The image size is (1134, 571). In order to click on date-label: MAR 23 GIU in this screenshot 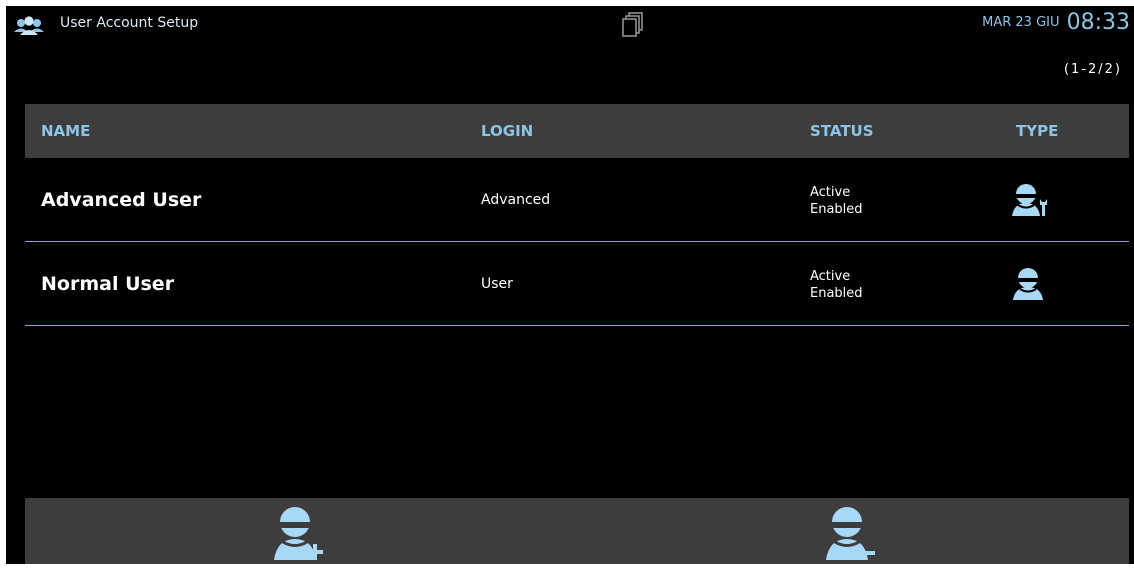, I will do `click(1021, 22)`.